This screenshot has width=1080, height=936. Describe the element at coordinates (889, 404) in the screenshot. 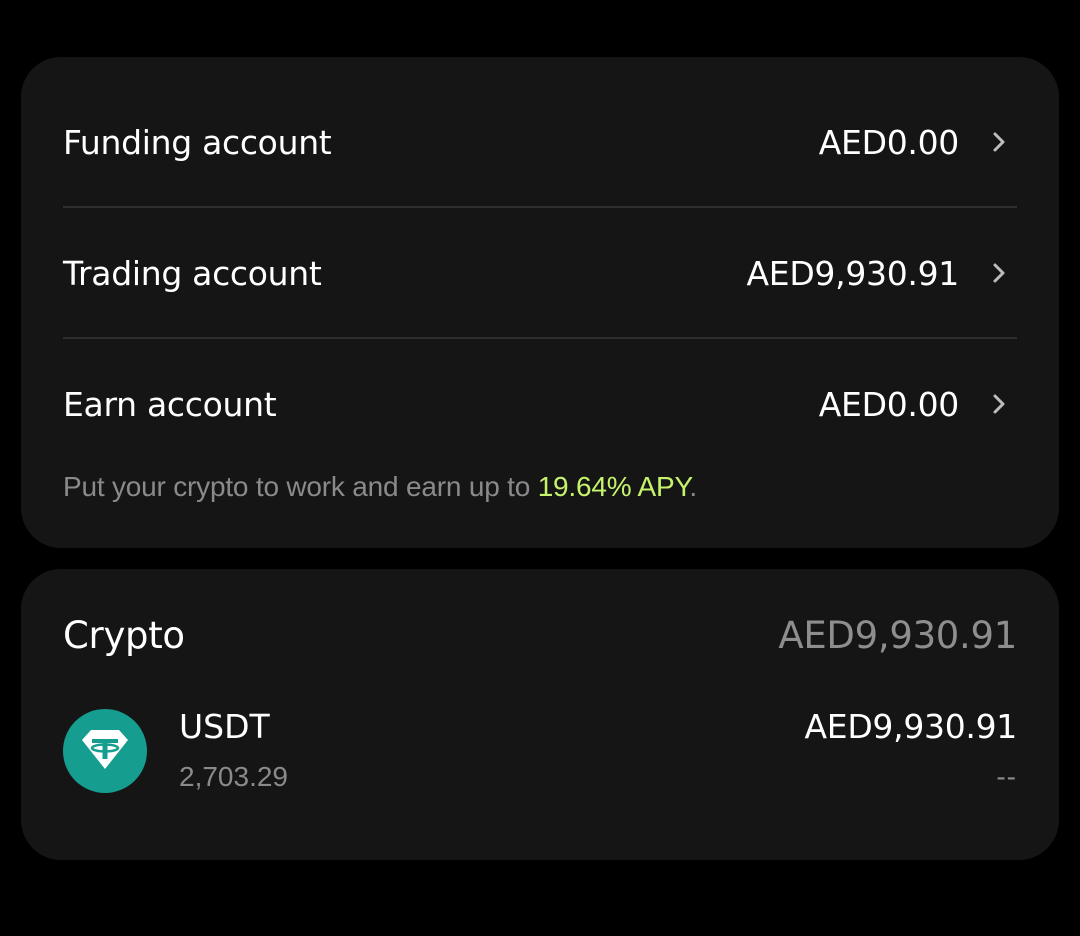

I see `earn-account-amount: AED0.00` at that location.